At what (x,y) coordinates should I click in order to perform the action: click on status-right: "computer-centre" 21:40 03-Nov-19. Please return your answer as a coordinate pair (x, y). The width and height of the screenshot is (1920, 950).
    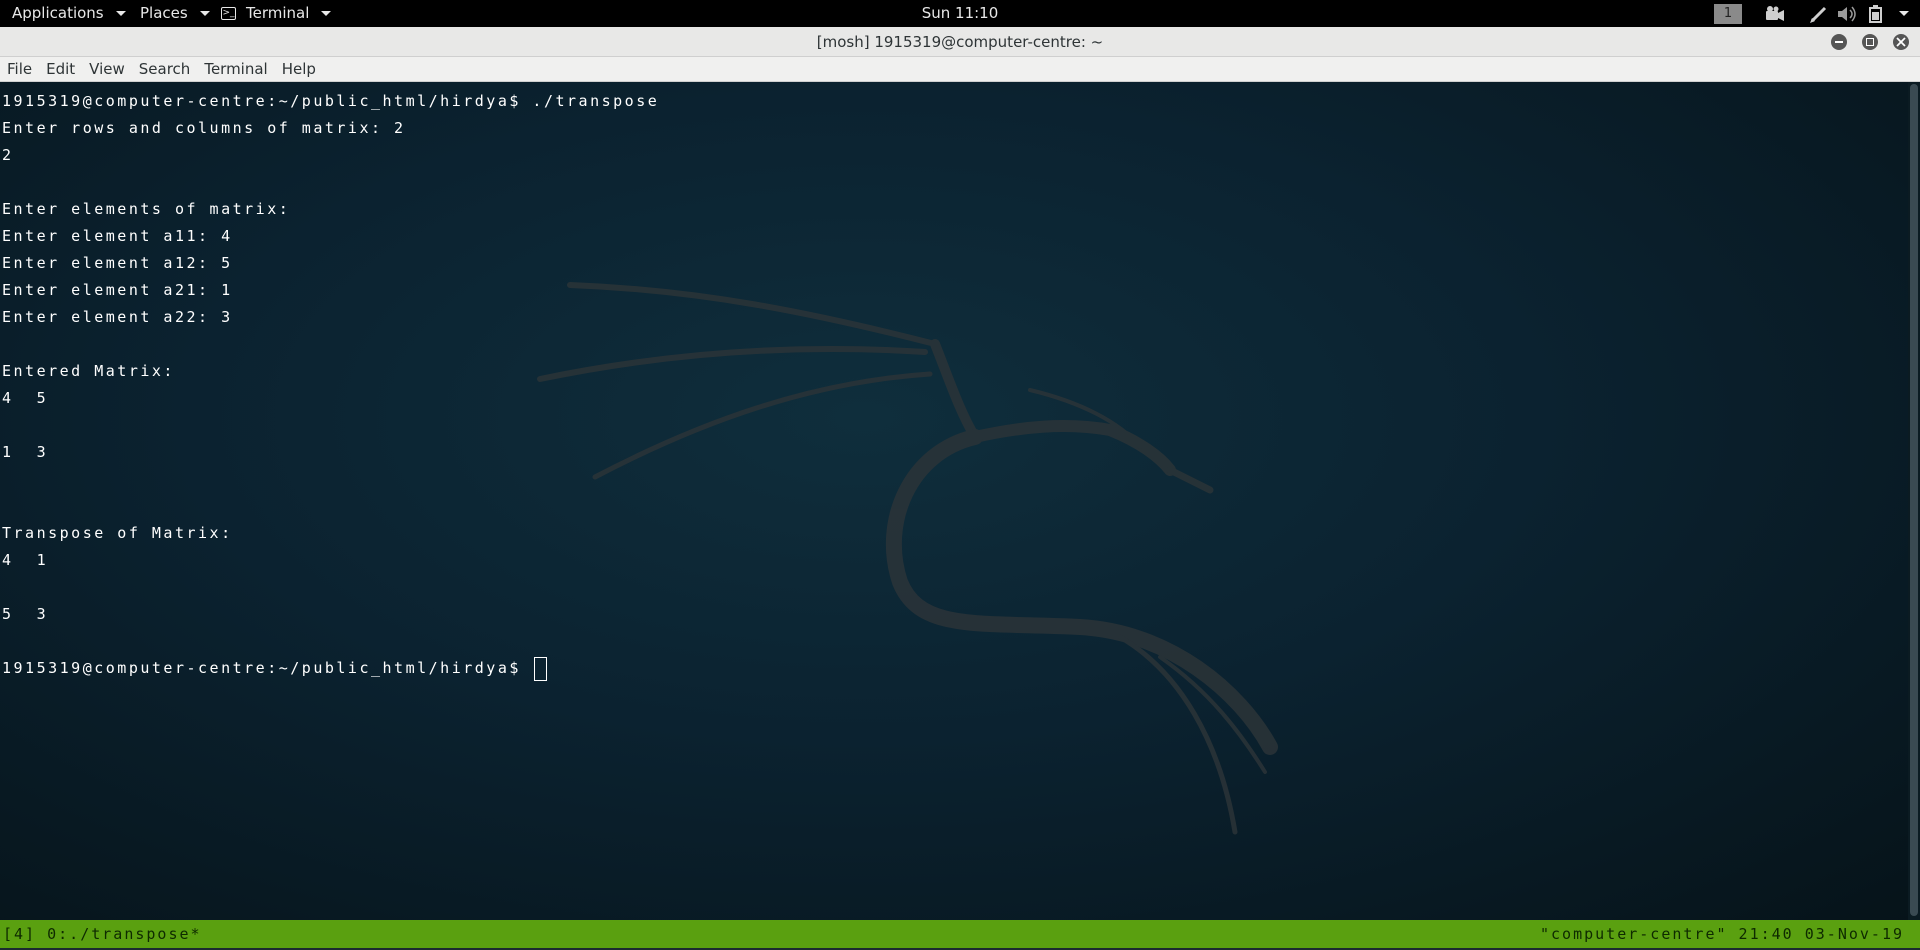
    Looking at the image, I should click on (1721, 934).